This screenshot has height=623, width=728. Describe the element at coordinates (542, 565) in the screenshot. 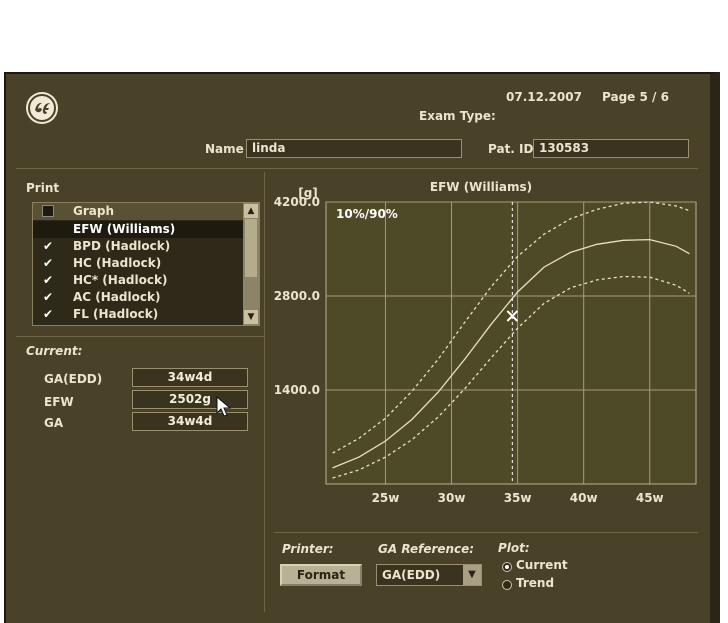

I see `plot-current-label: Current` at that location.